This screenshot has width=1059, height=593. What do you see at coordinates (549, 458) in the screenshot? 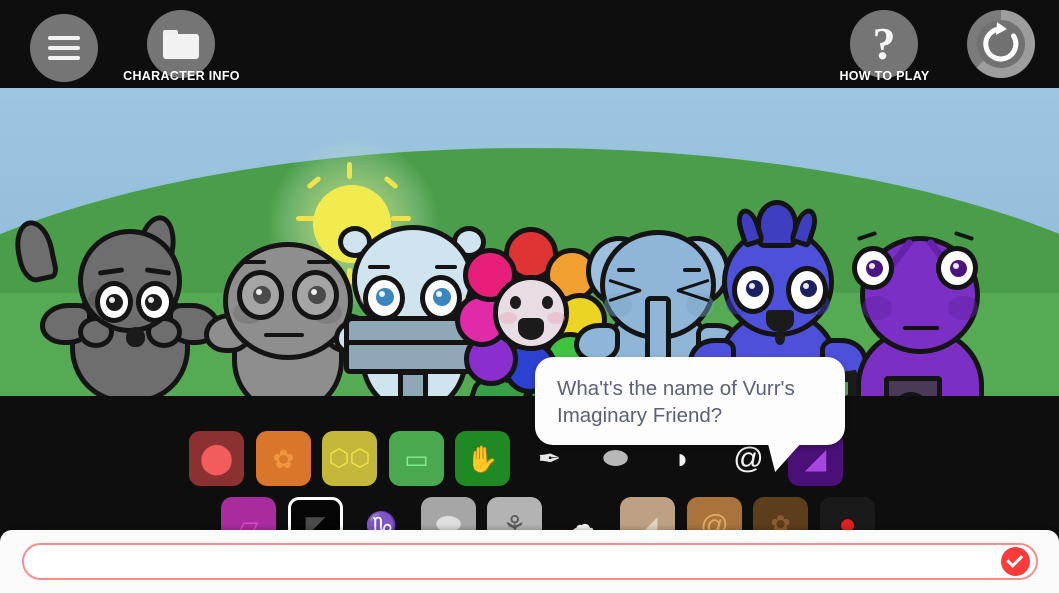
I see `feather-icon: ✒` at bounding box center [549, 458].